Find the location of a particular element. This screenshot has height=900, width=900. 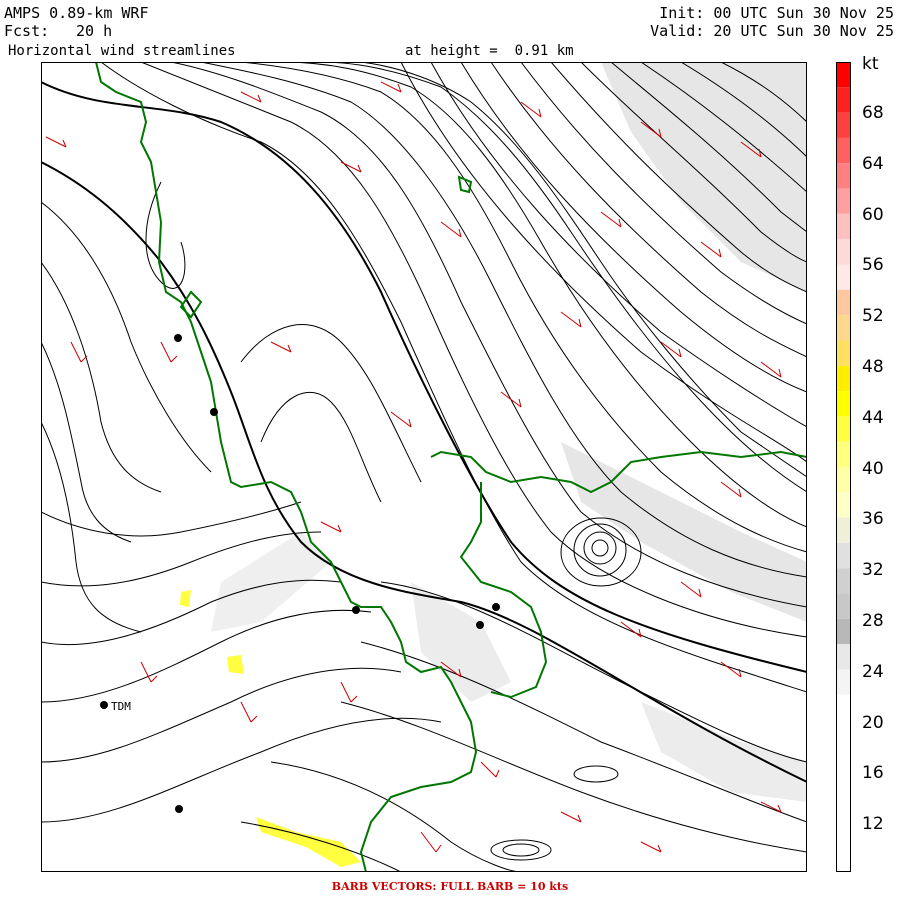

forecast-label: Fcst: is located at coordinates (27, 31).